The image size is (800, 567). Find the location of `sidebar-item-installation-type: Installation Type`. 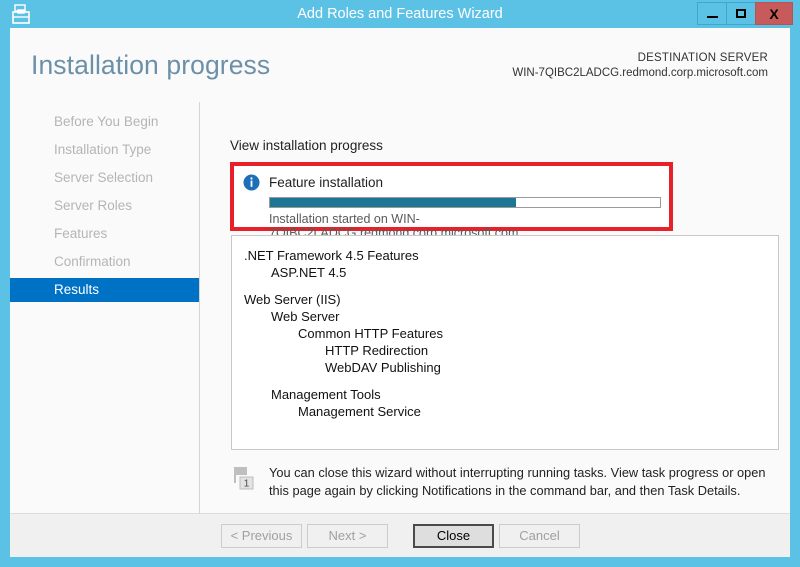

sidebar-item-installation-type: Installation Type is located at coordinates (104, 150).